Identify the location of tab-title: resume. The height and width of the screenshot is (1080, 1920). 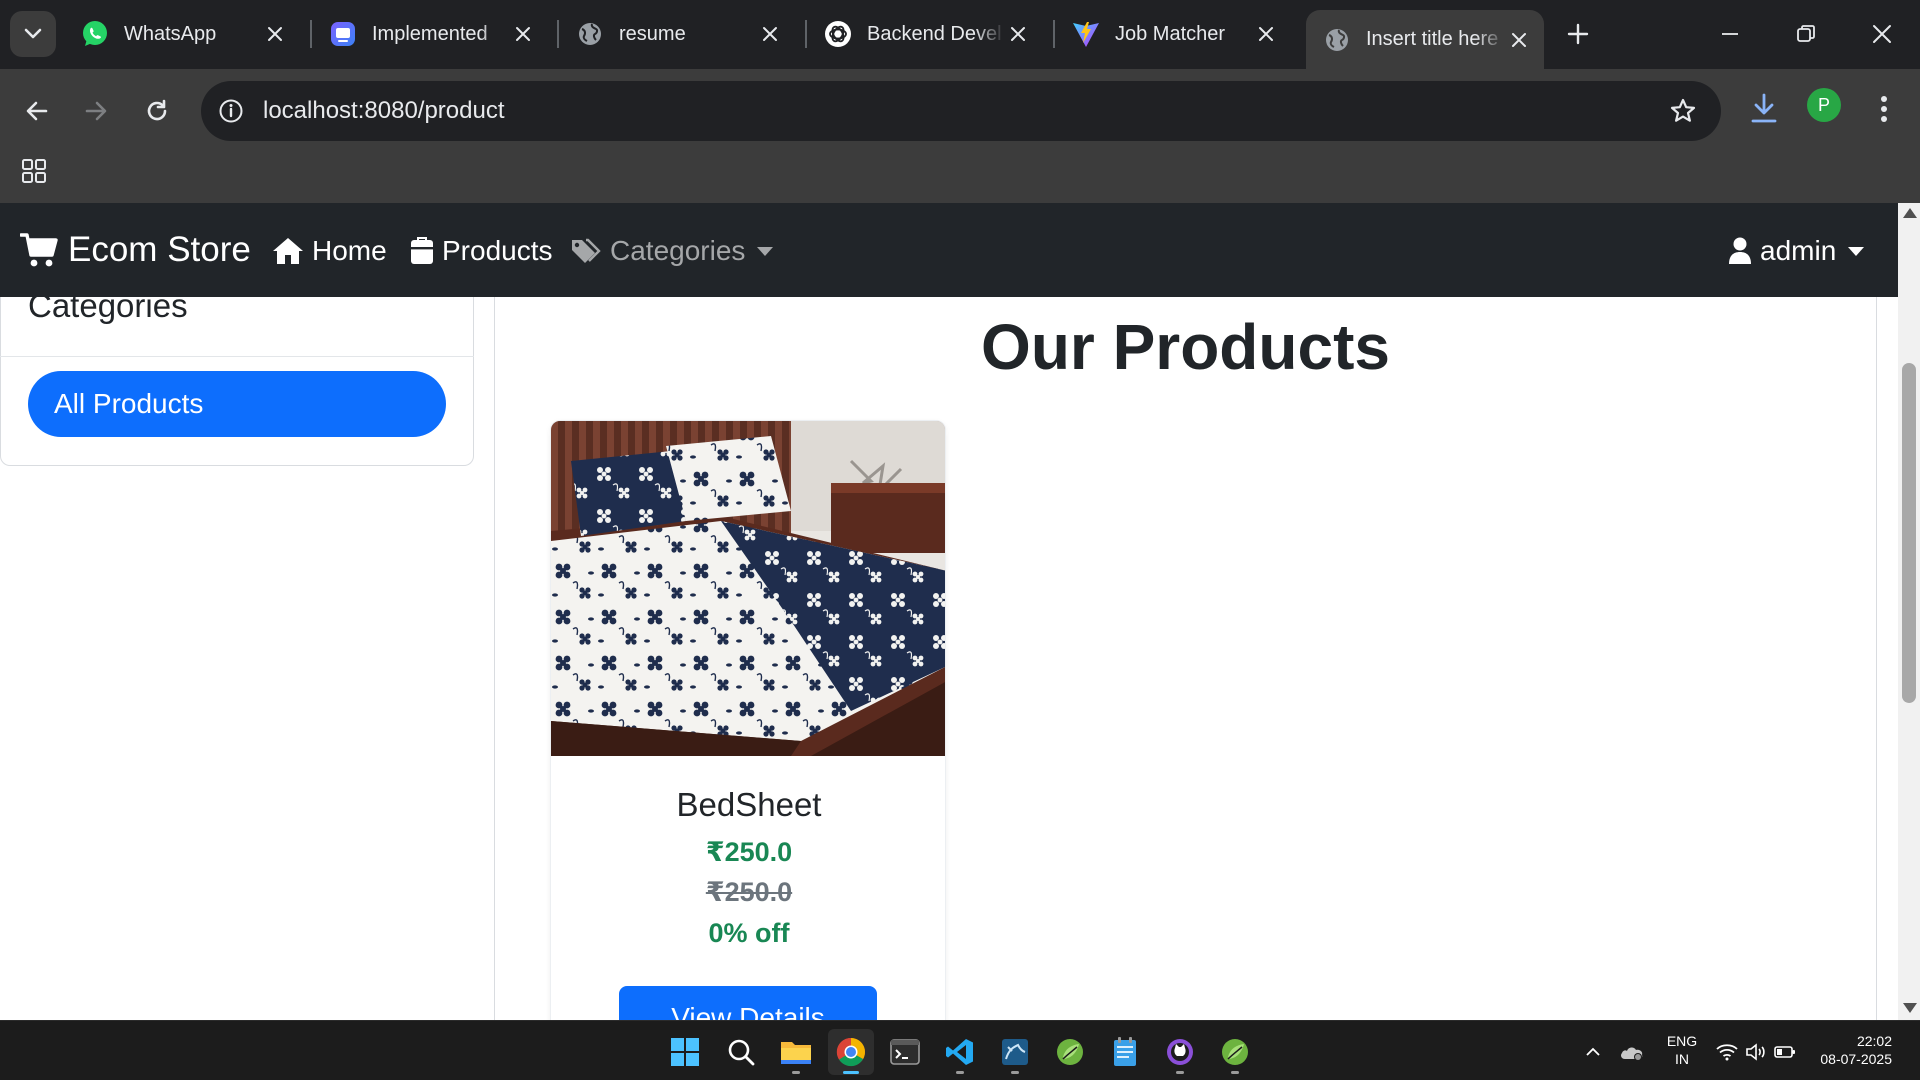
(652, 33).